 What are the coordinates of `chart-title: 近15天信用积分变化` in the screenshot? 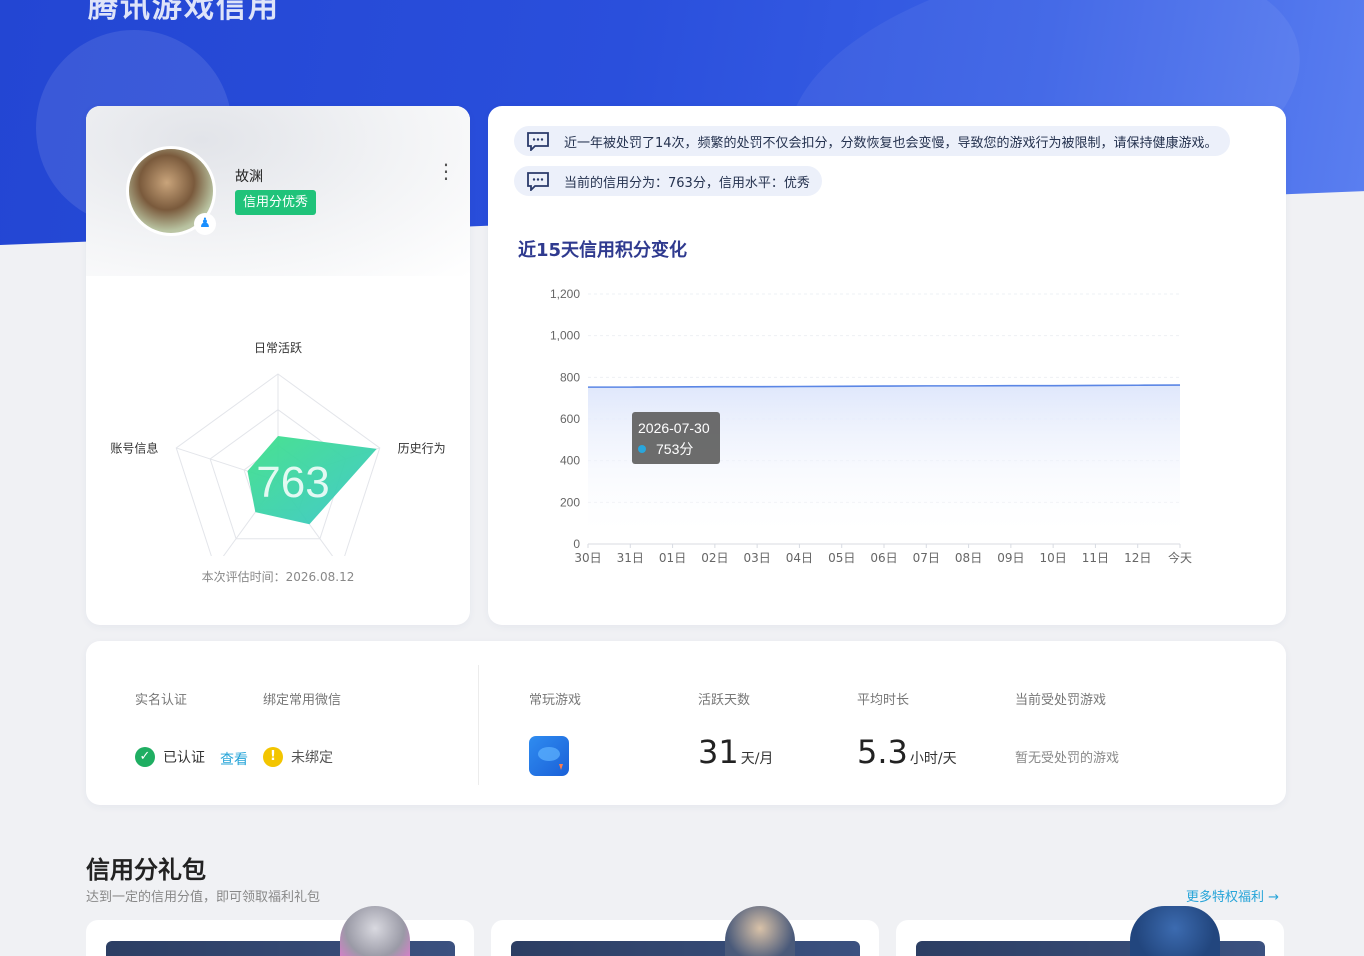 It's located at (603, 250).